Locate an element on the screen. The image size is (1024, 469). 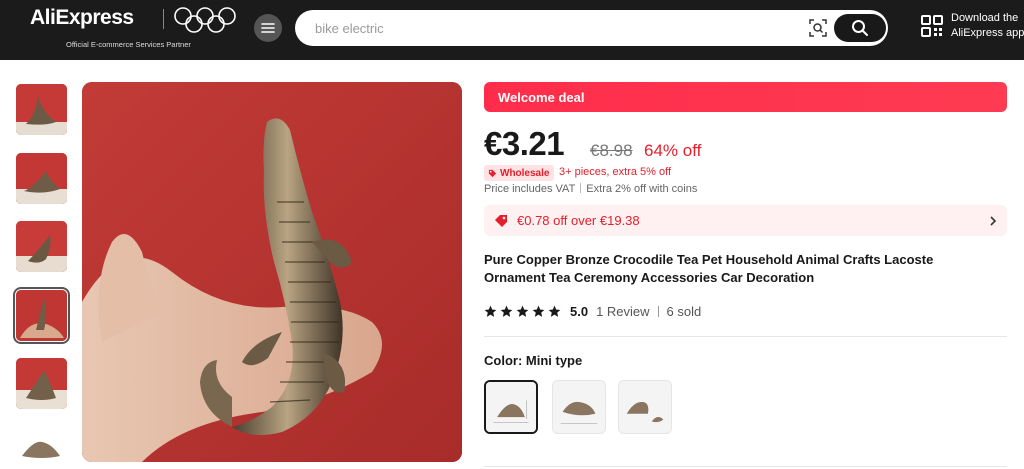
search-bar is located at coordinates (591, 28).